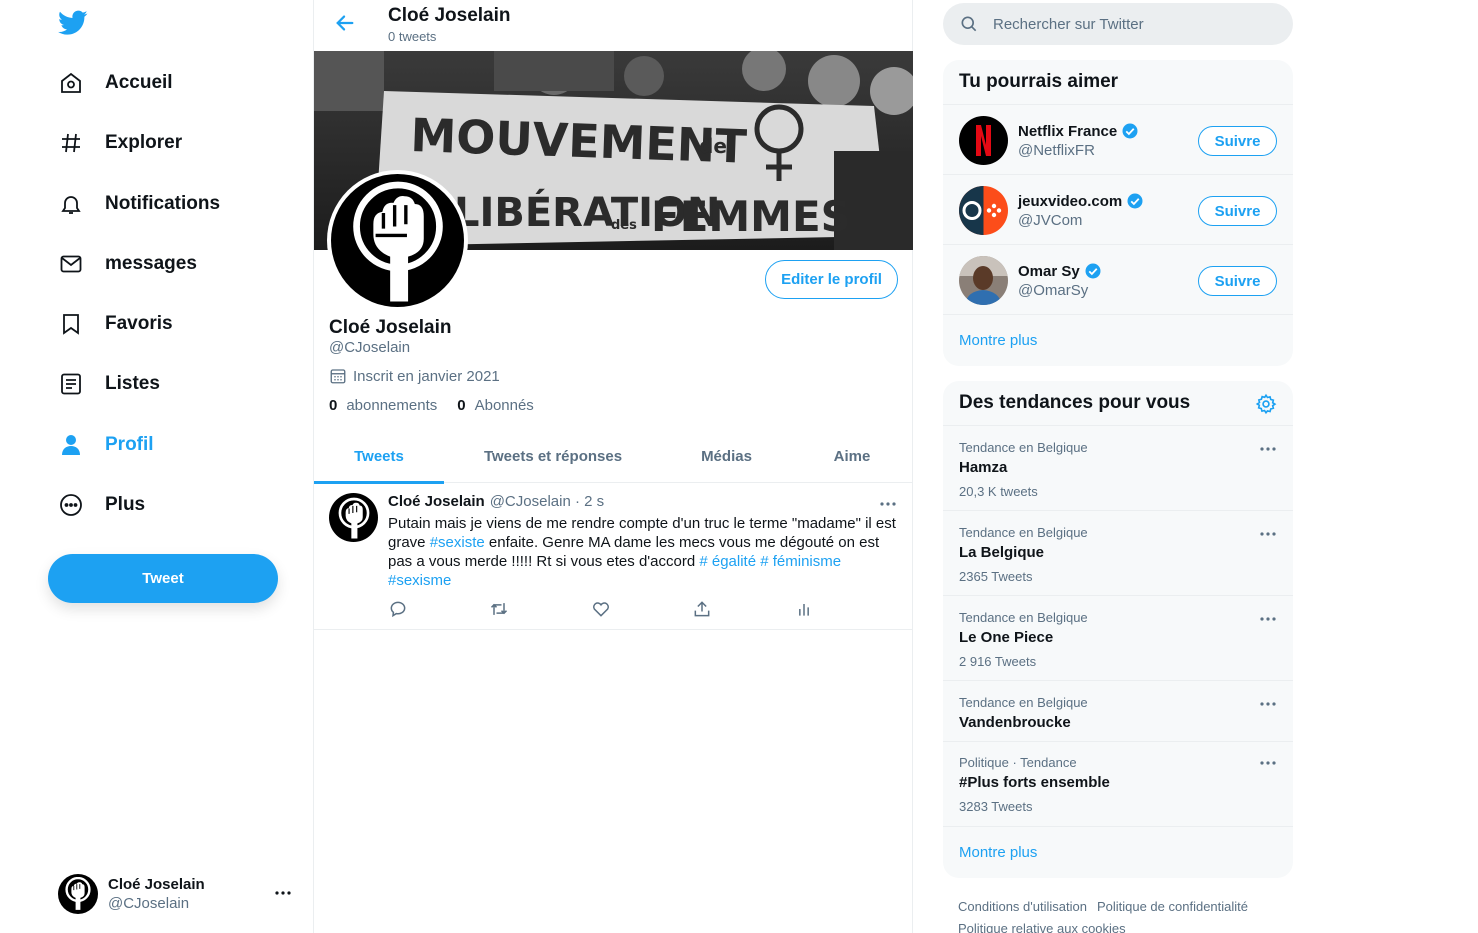 Image resolution: width=1478 pixels, height=933 pixels. Describe the element at coordinates (71, 384) in the screenshot. I see `list-icon` at that location.